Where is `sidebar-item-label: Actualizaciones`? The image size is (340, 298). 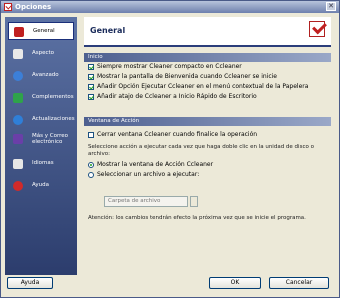
sidebar-item-label: Actualizaciones is located at coordinates (53, 119).